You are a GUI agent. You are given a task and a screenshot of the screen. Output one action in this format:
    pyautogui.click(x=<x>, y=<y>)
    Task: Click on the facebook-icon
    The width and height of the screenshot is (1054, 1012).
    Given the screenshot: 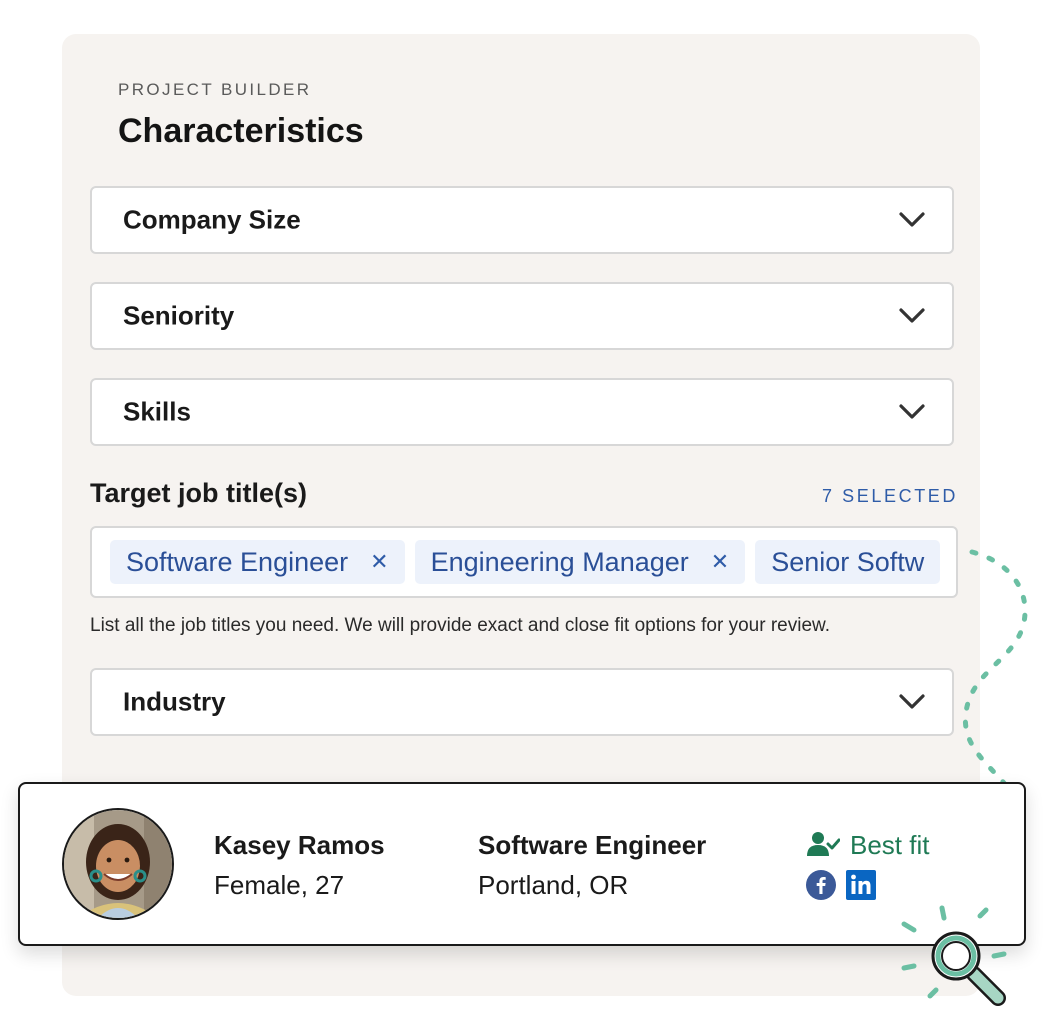 What is the action you would take?
    pyautogui.click(x=821, y=885)
    